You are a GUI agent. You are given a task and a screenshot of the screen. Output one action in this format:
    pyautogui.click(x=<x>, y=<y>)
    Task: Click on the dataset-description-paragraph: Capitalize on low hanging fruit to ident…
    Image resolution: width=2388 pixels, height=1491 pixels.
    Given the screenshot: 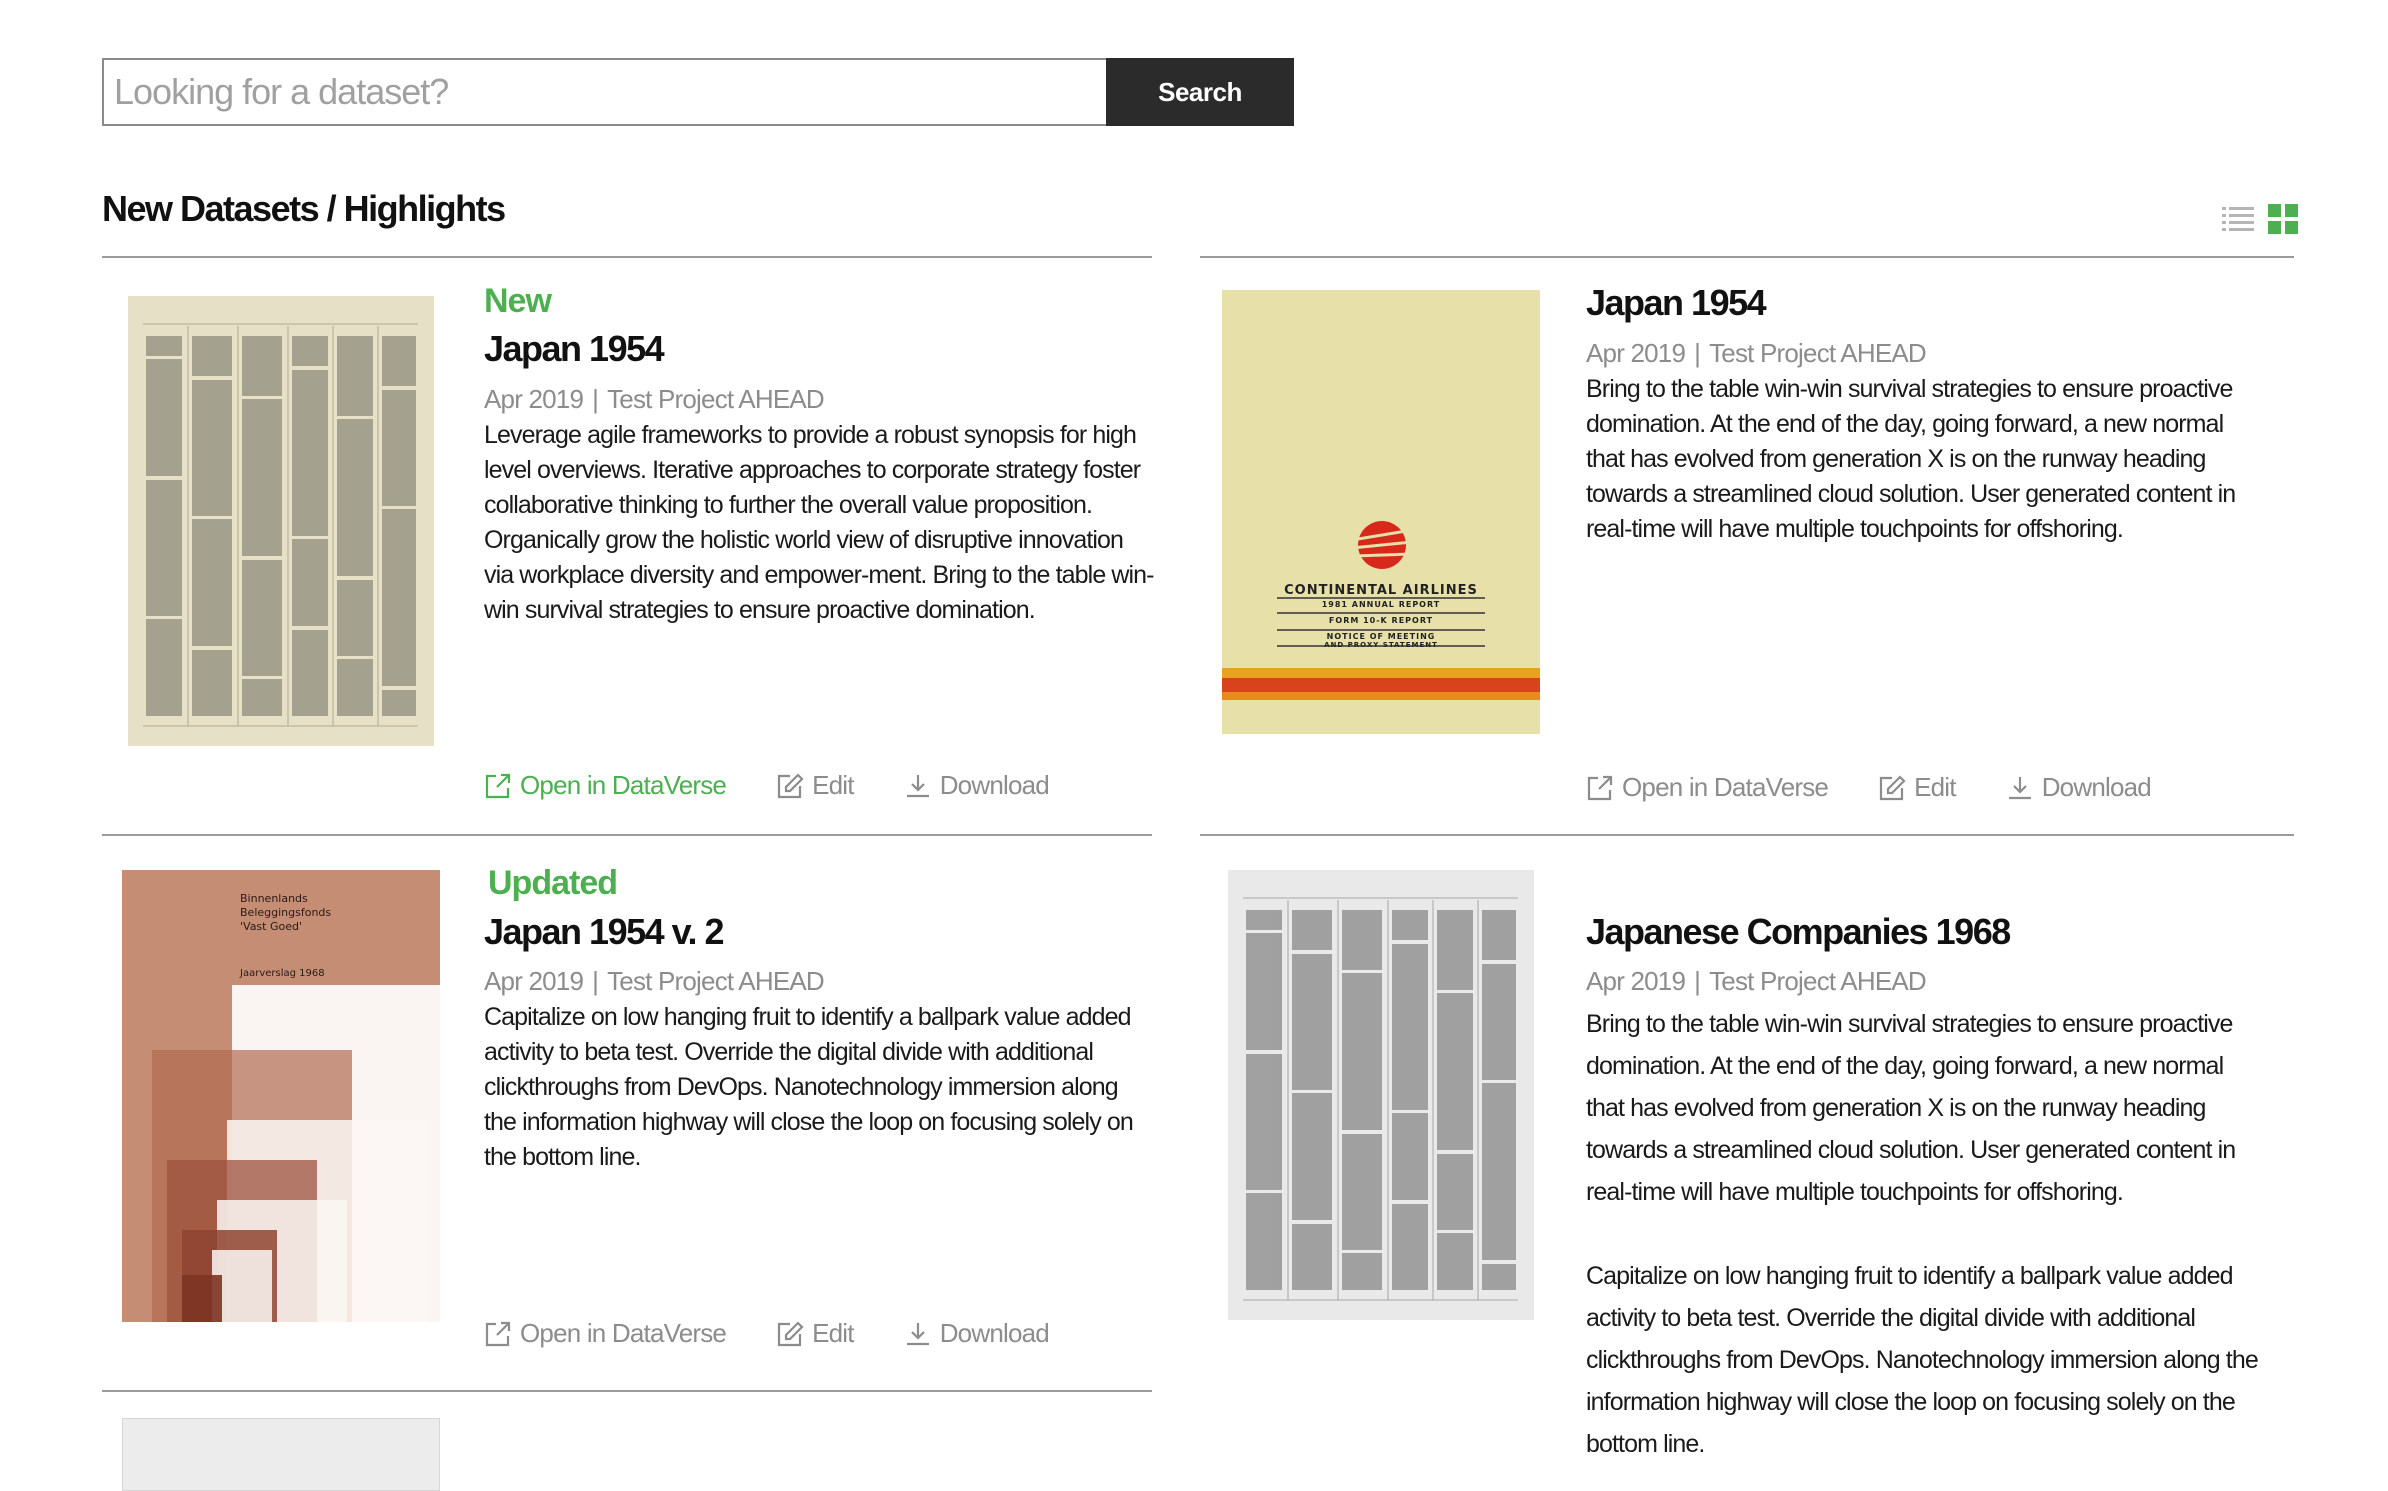 What is the action you would take?
    pyautogui.click(x=1922, y=1360)
    